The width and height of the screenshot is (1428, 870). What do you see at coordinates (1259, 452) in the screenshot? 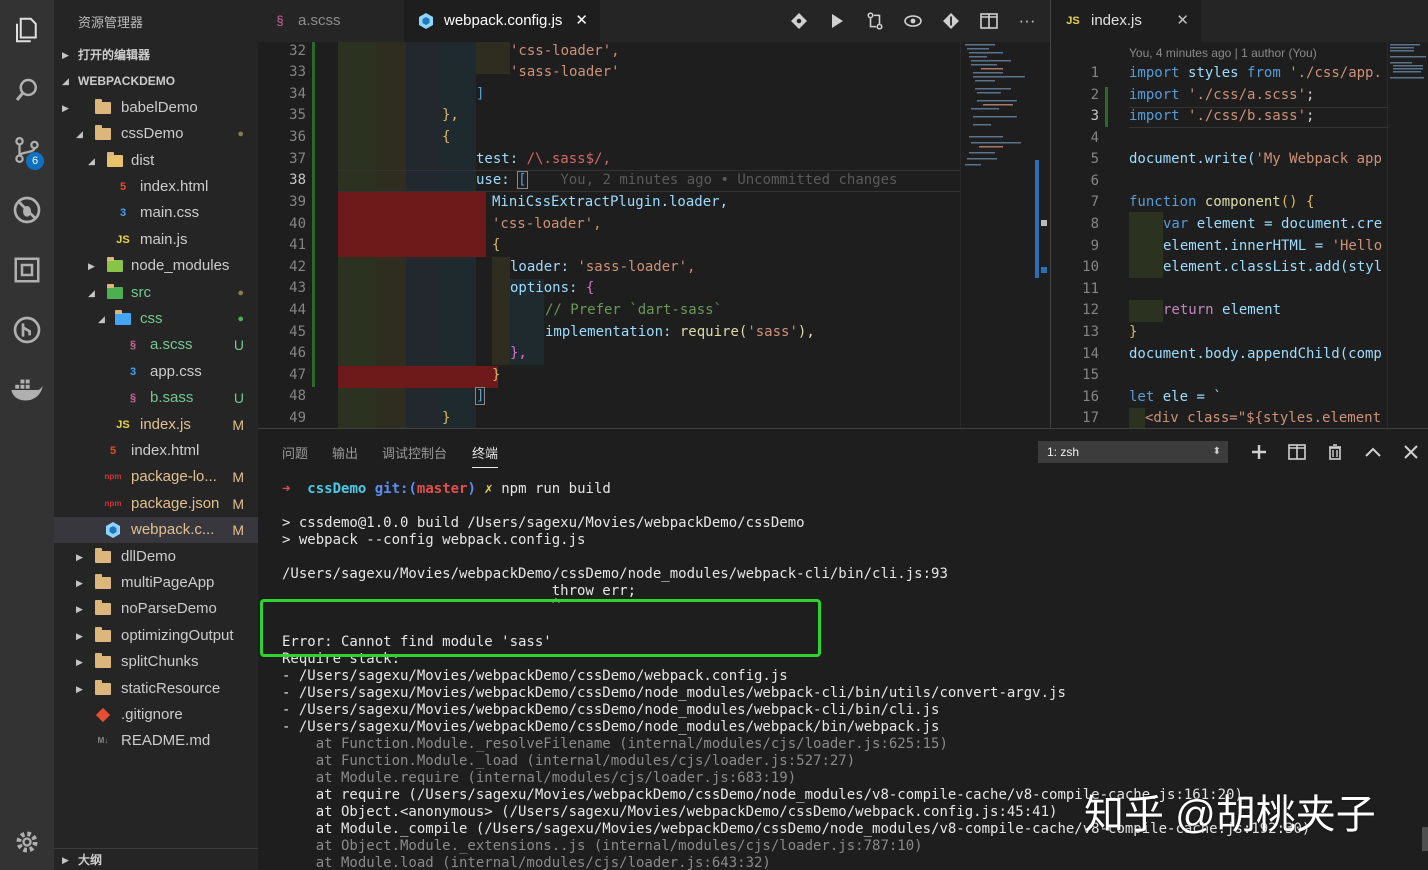
I see `new-terminal-plus-icon` at bounding box center [1259, 452].